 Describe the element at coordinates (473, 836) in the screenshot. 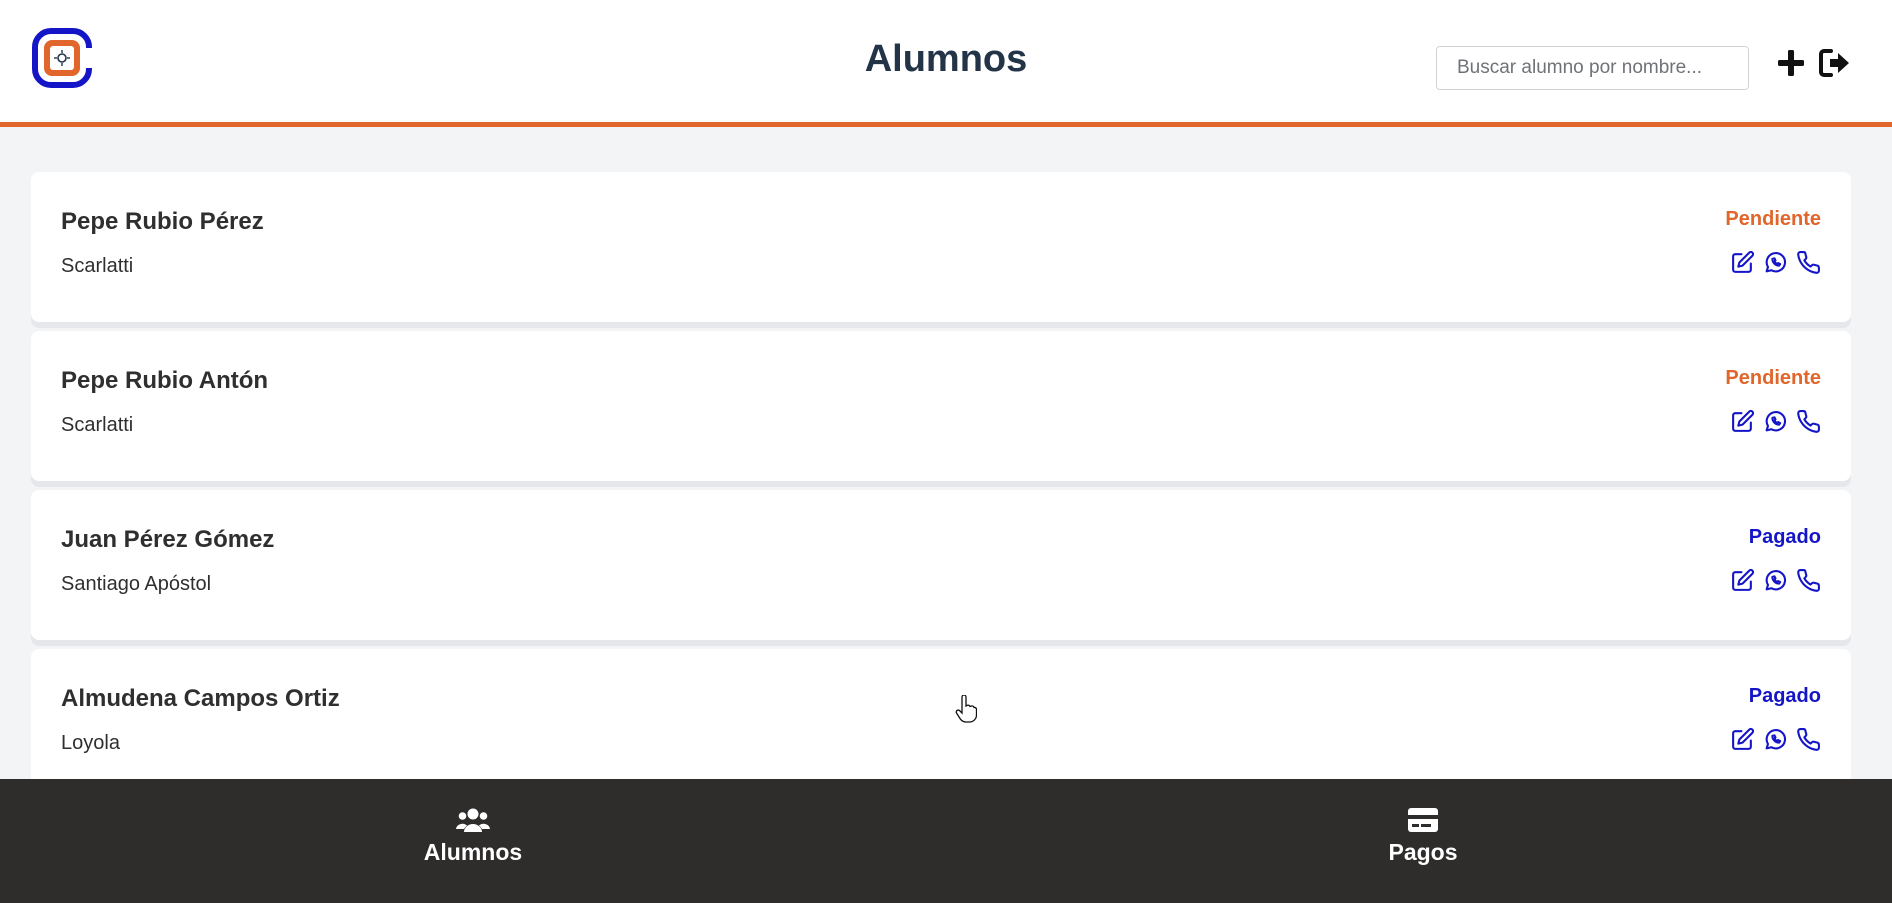

I see `nav-item-alumnos: Alumnos` at that location.